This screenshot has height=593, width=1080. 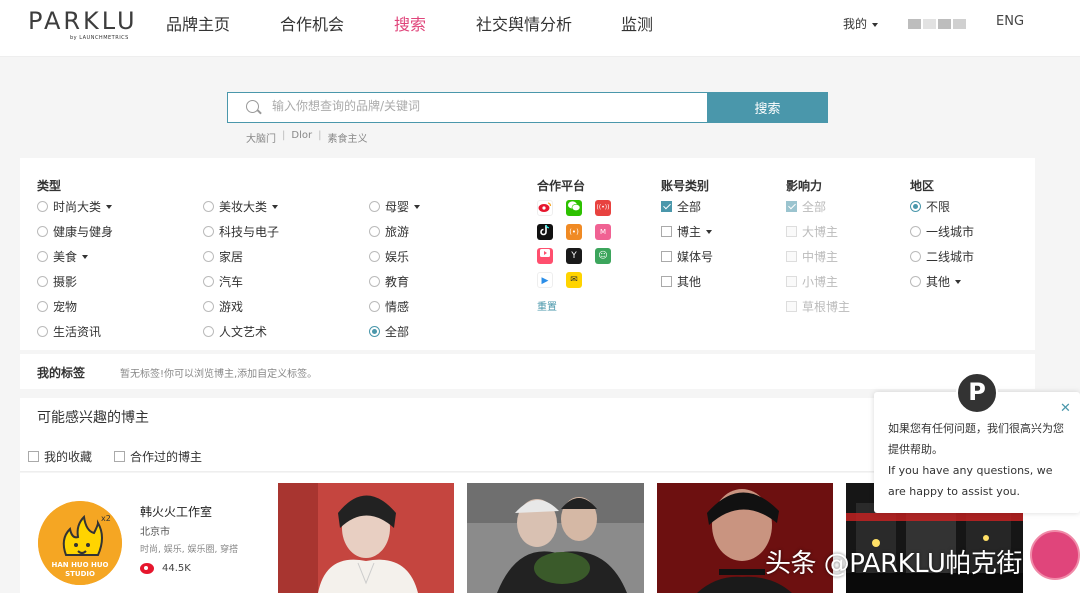 I want to click on close-icon: ✕, so click(x=1065, y=408).